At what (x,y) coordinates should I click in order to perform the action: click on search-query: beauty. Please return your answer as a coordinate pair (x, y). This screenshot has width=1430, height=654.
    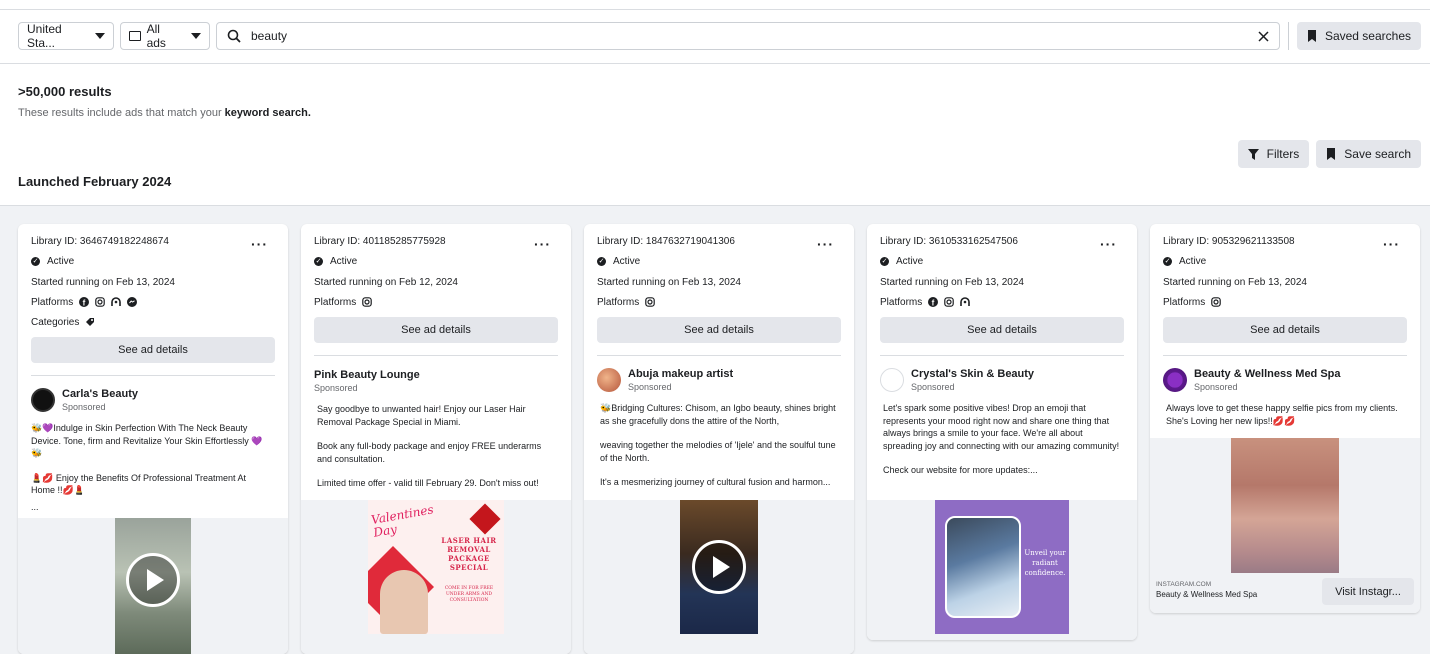
    Looking at the image, I should click on (754, 36).